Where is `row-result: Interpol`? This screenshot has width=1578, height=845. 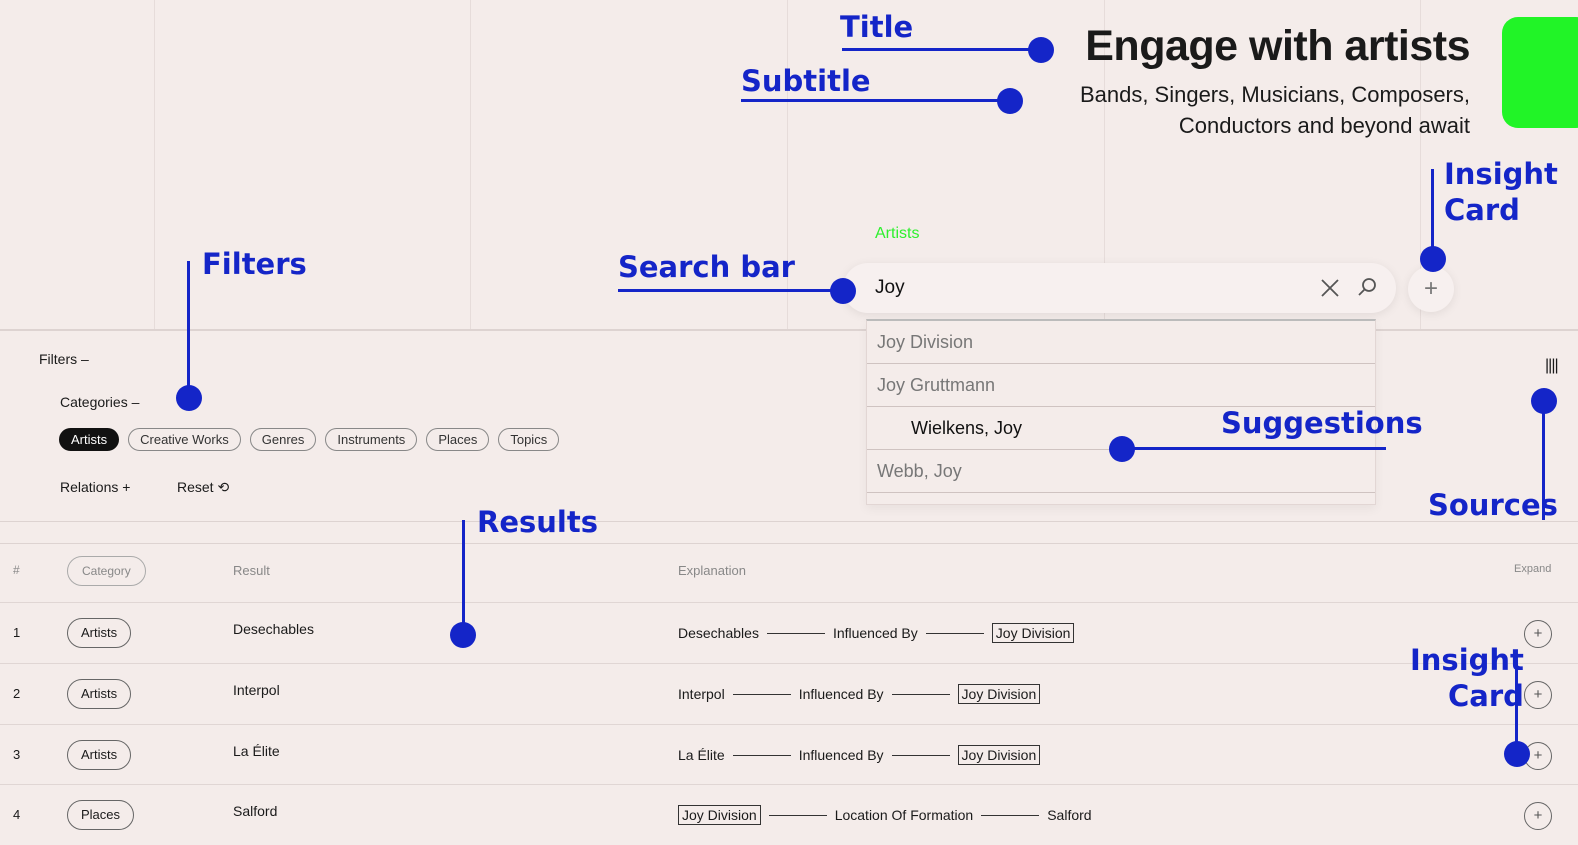
row-result: Interpol is located at coordinates (256, 690).